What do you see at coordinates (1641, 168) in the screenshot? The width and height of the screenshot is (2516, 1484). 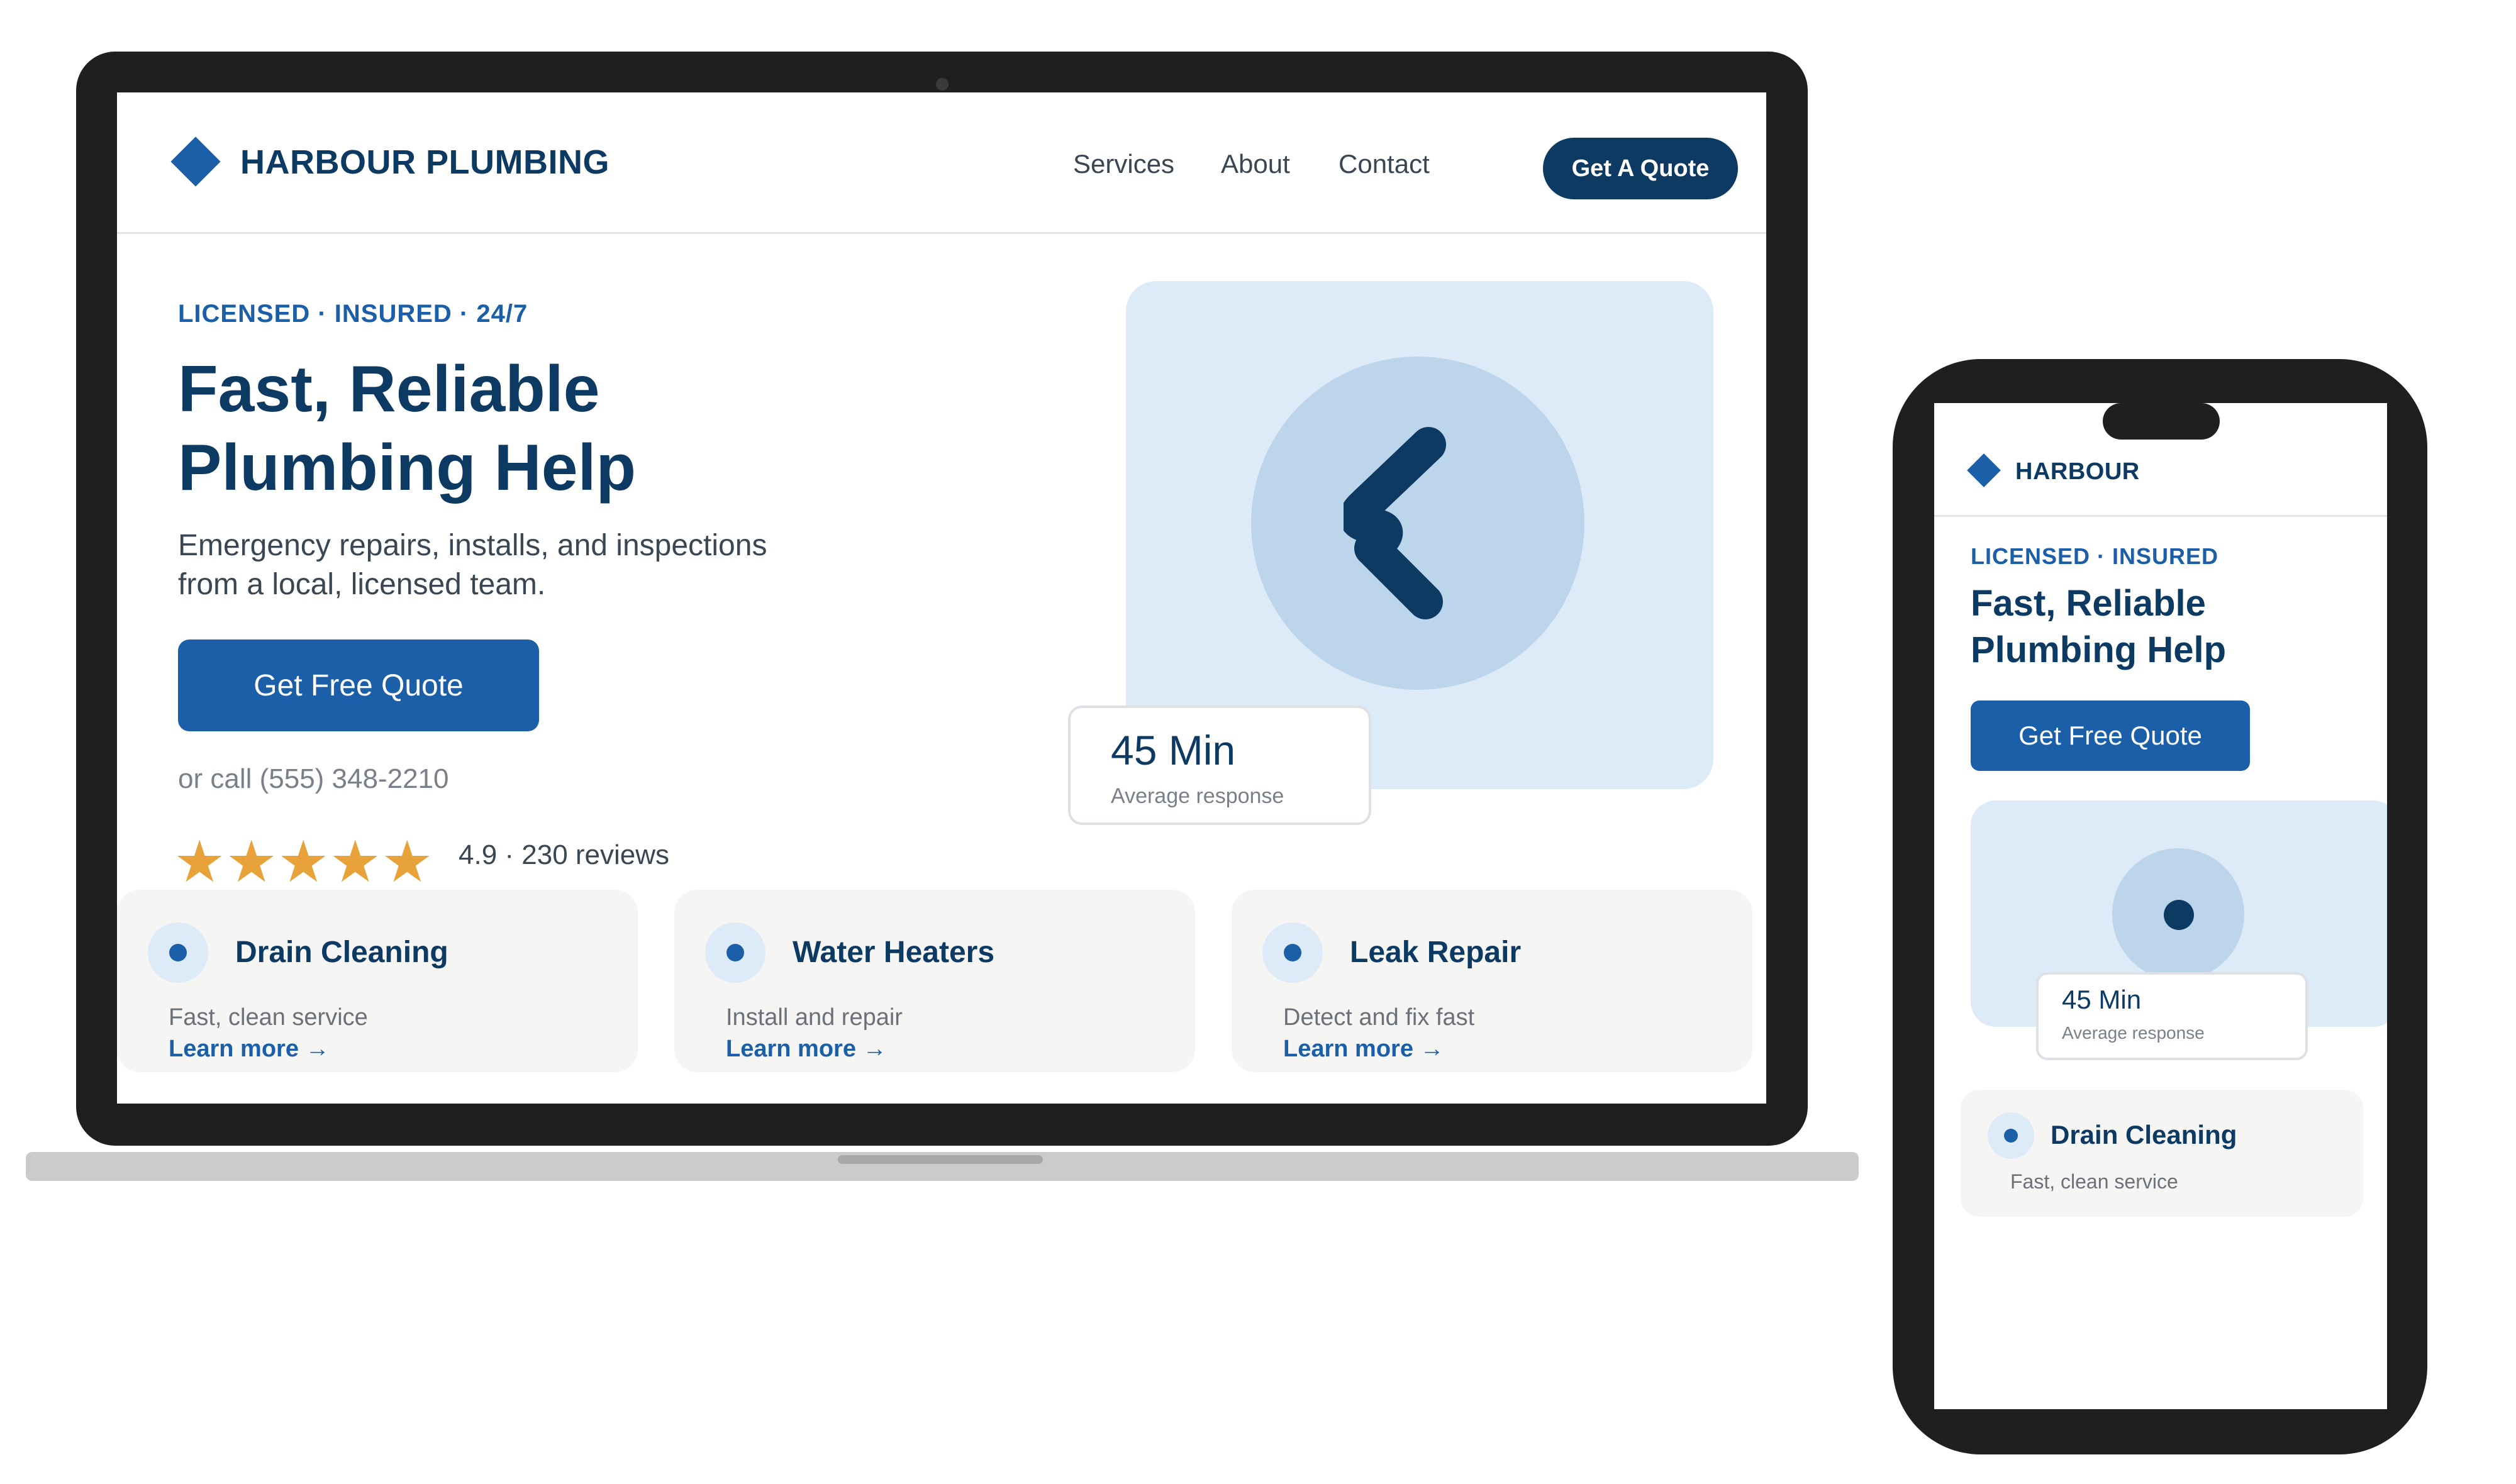 I see `get-a-quote-button: Get A Quote` at bounding box center [1641, 168].